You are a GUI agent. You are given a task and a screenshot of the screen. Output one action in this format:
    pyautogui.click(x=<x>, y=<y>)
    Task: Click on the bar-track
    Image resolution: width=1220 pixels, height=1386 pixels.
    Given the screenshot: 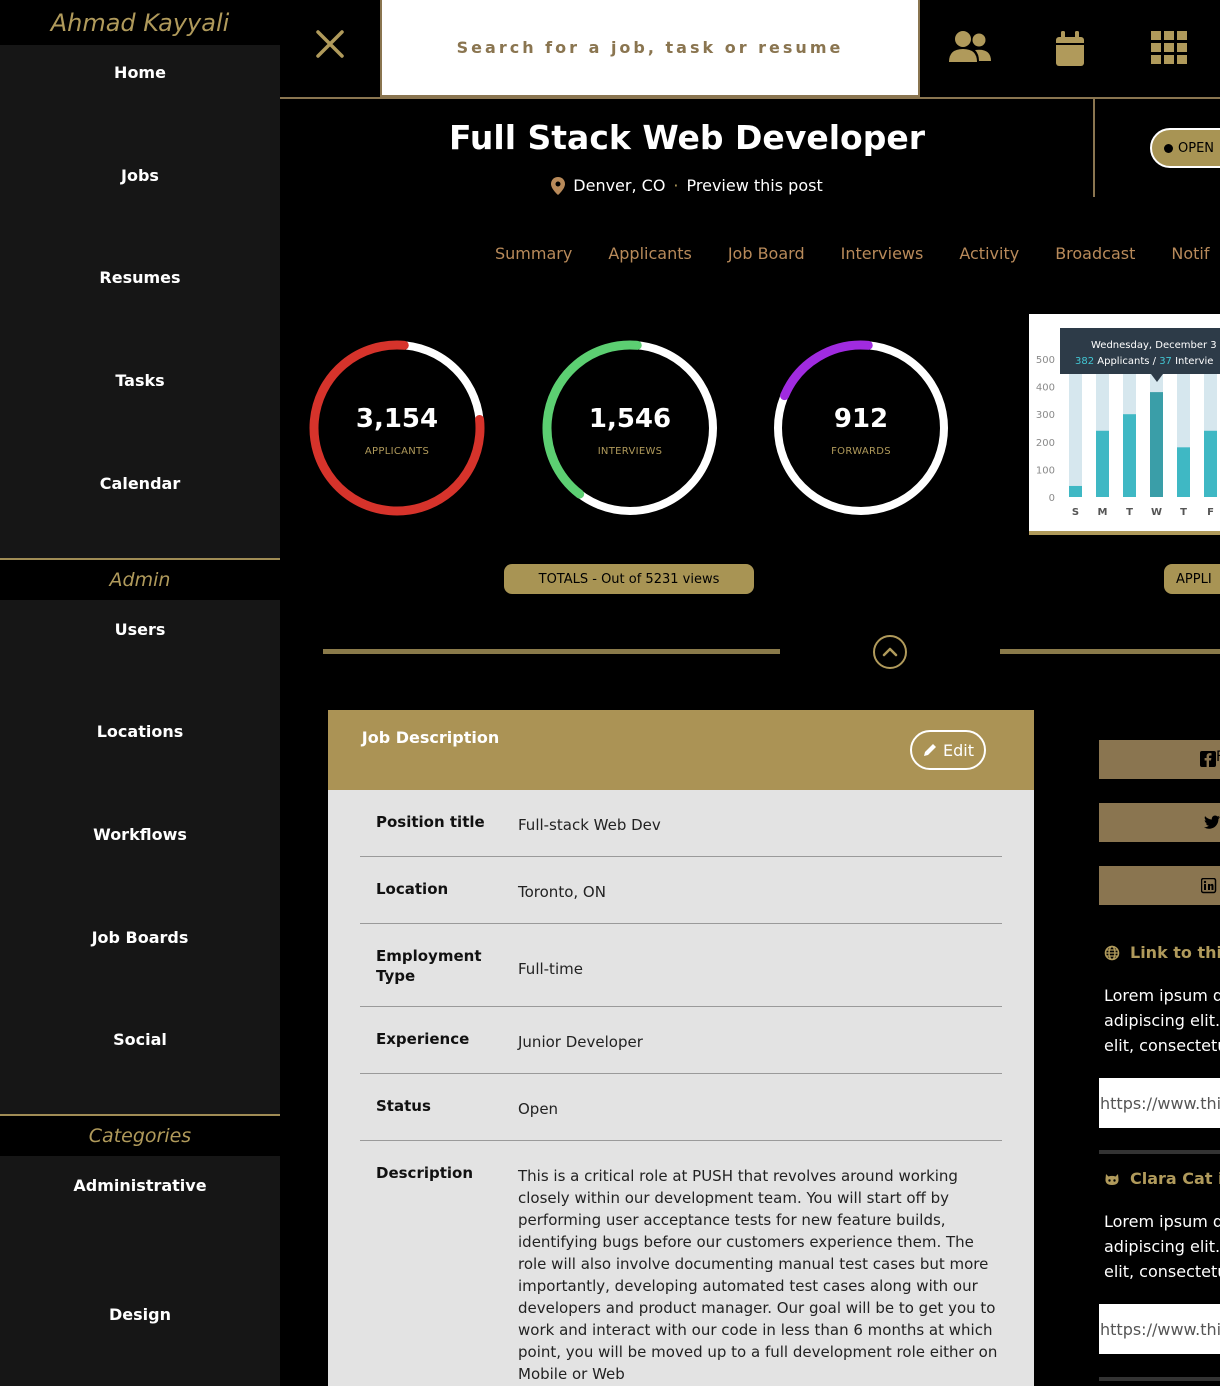 What is the action you would take?
    pyautogui.click(x=1075, y=425)
    